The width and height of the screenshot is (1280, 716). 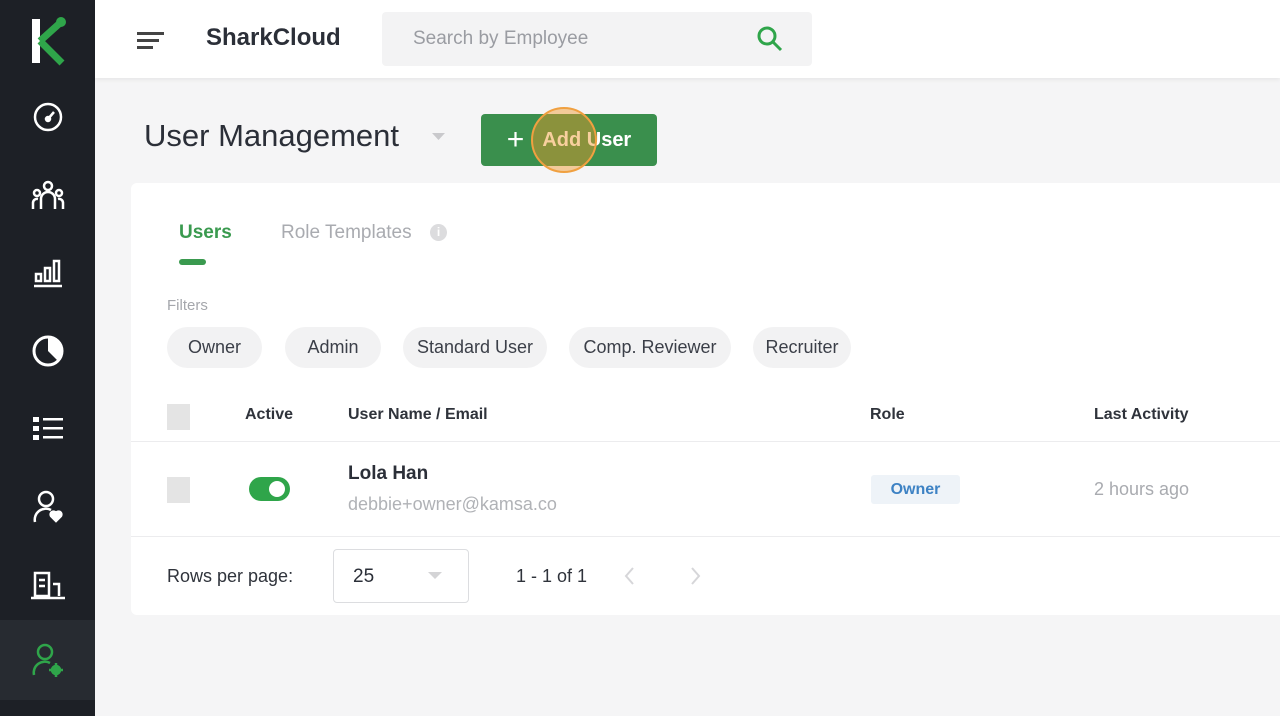 I want to click on pie-chart-icon, so click(x=47, y=351).